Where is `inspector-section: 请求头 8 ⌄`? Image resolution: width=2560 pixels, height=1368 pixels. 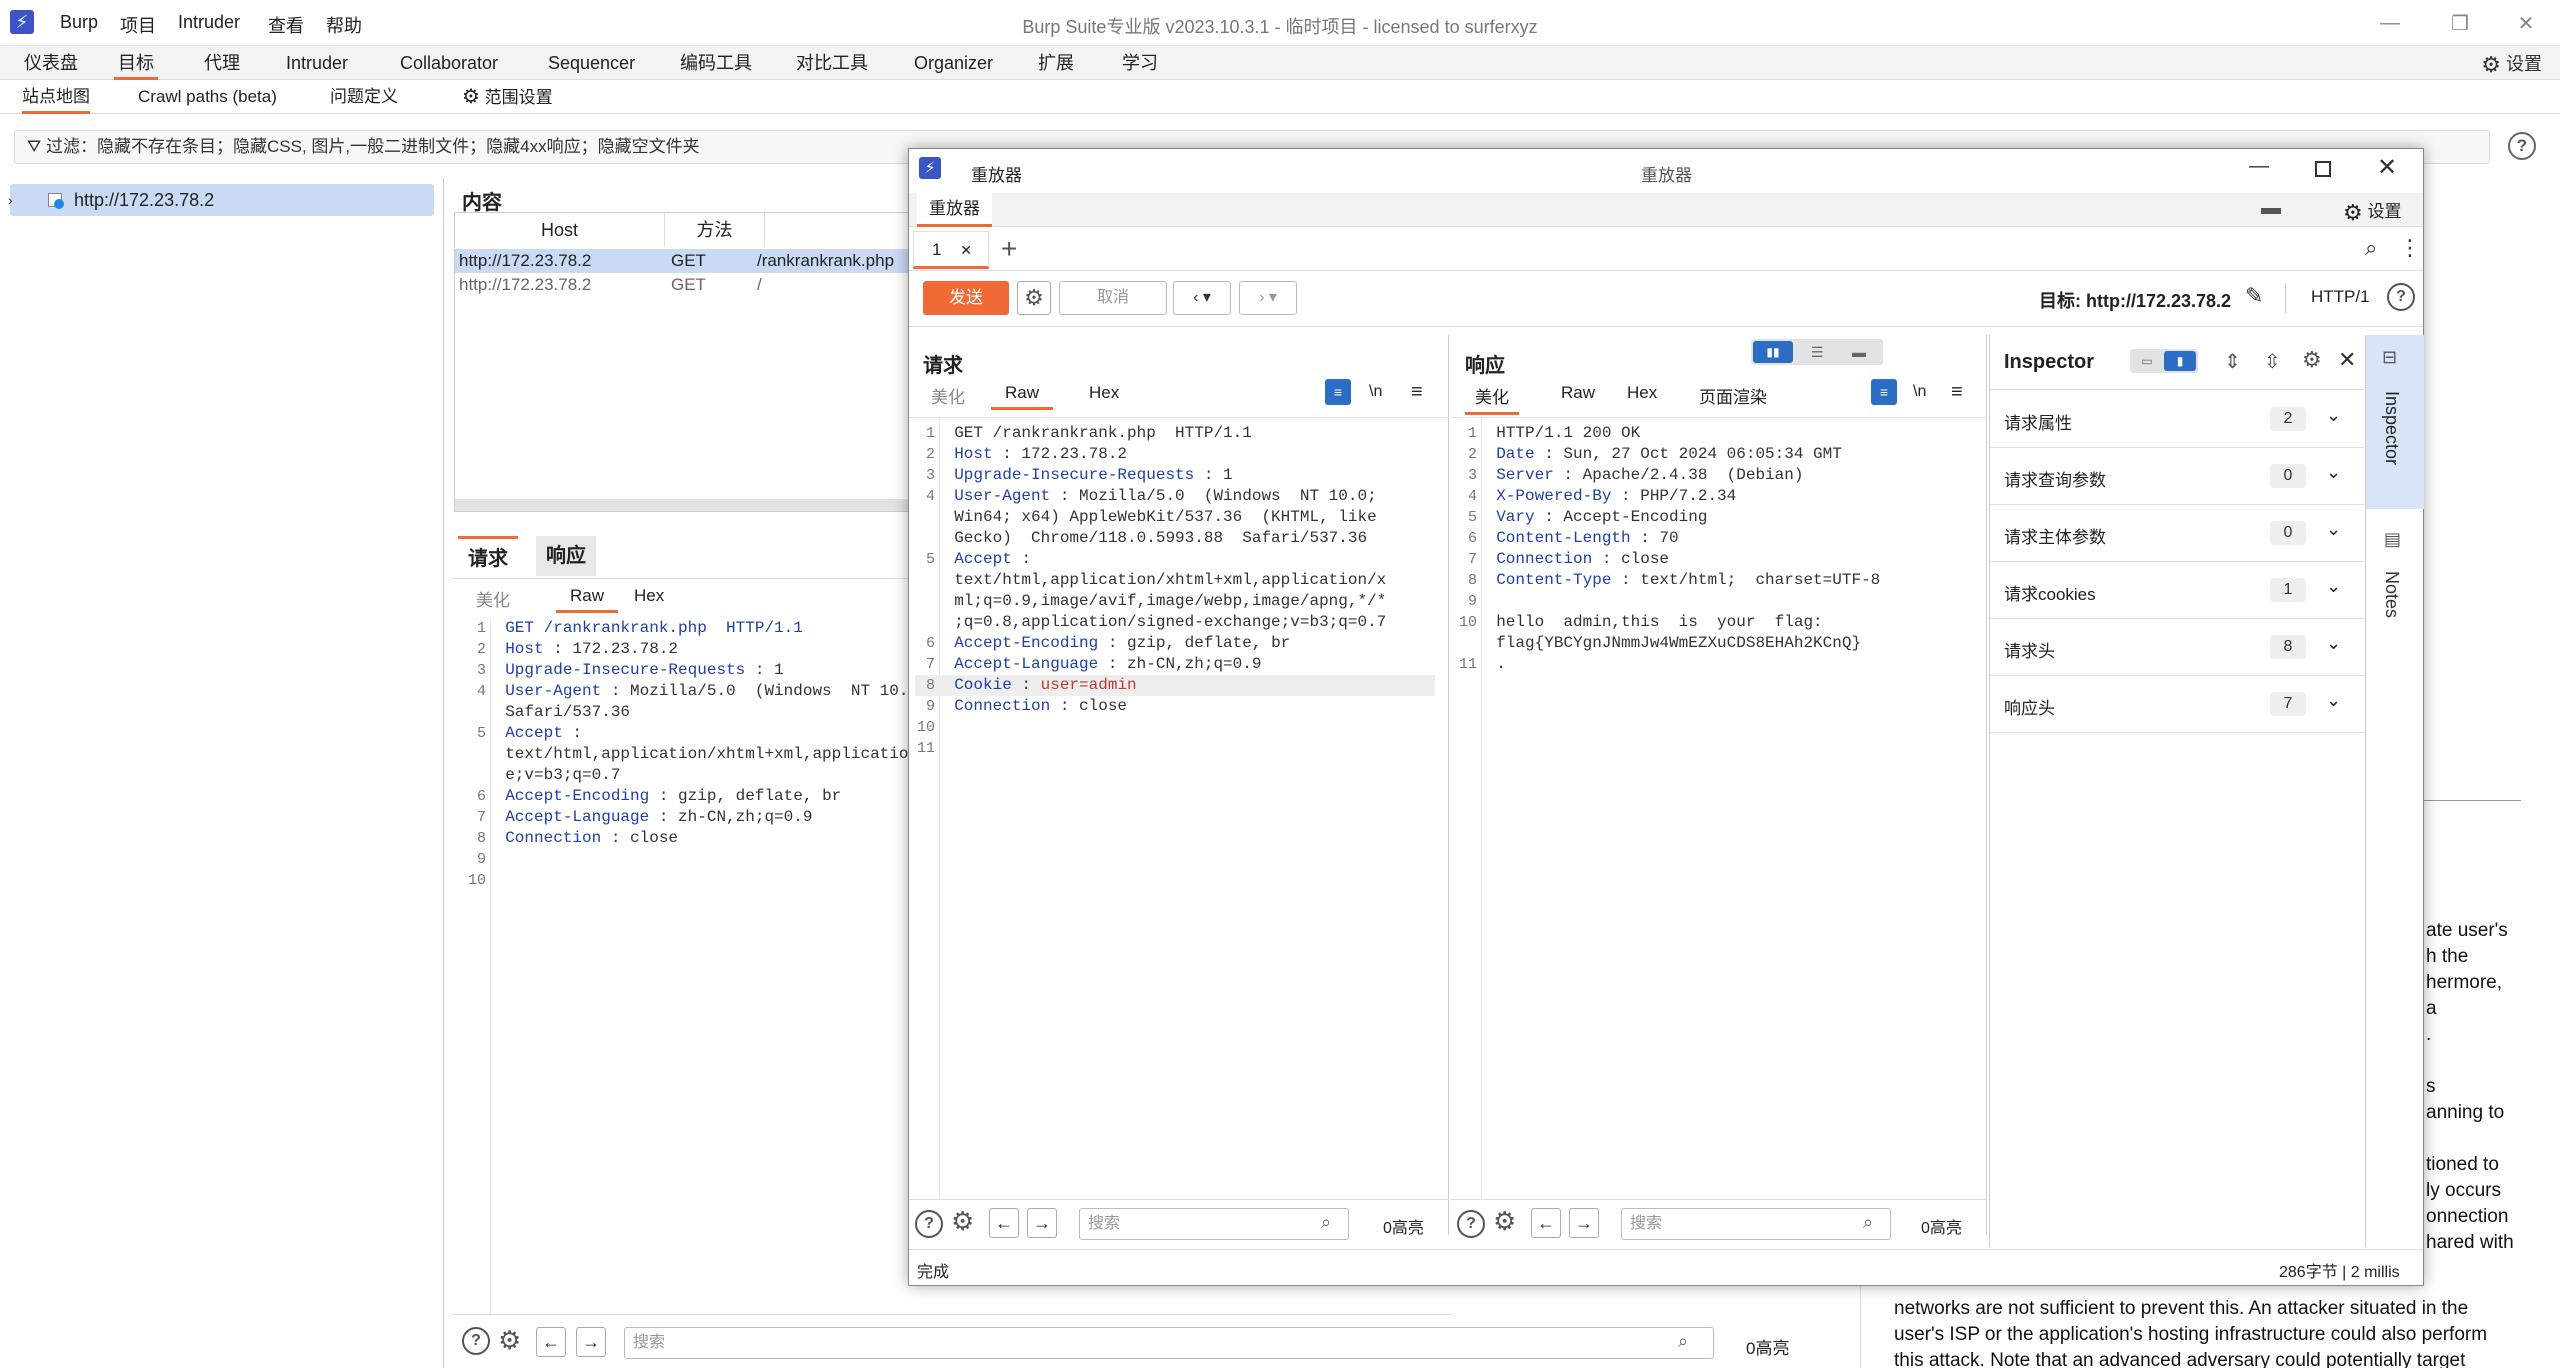 inspector-section: 请求头 8 ⌄ is located at coordinates (2177, 647).